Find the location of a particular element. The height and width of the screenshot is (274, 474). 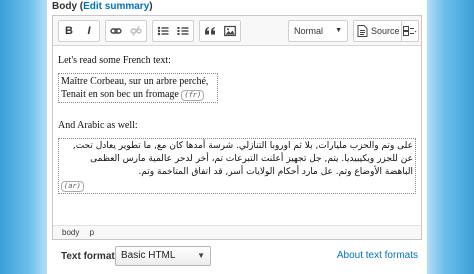

links-group is located at coordinates (126, 31).